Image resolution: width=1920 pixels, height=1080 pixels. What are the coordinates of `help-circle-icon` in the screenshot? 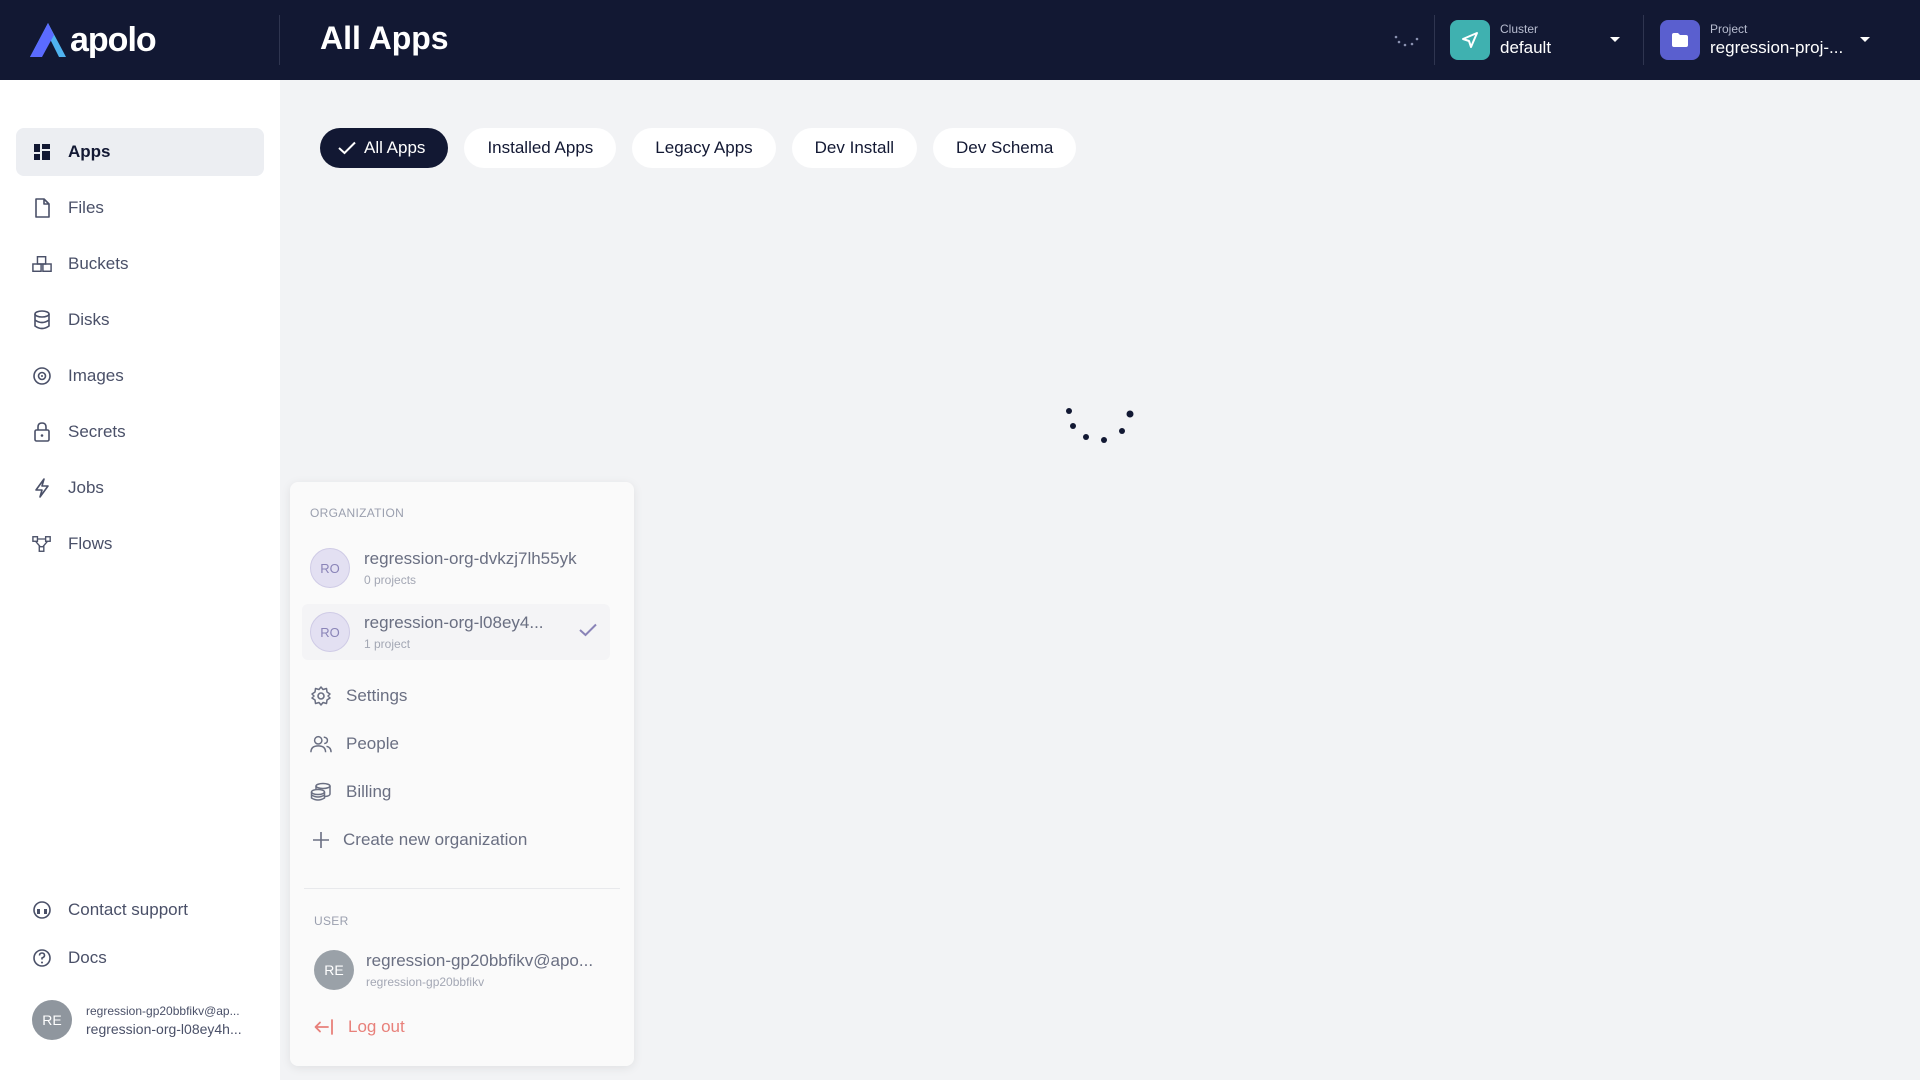 It's located at (42, 958).